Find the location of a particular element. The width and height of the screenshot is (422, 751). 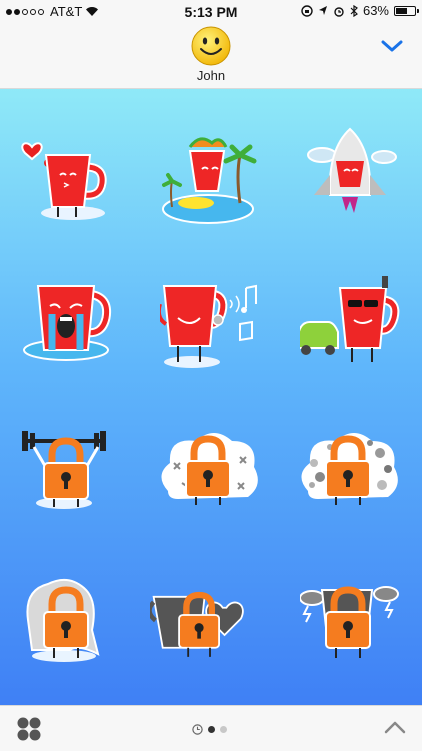

alarm-icon is located at coordinates (339, 11).